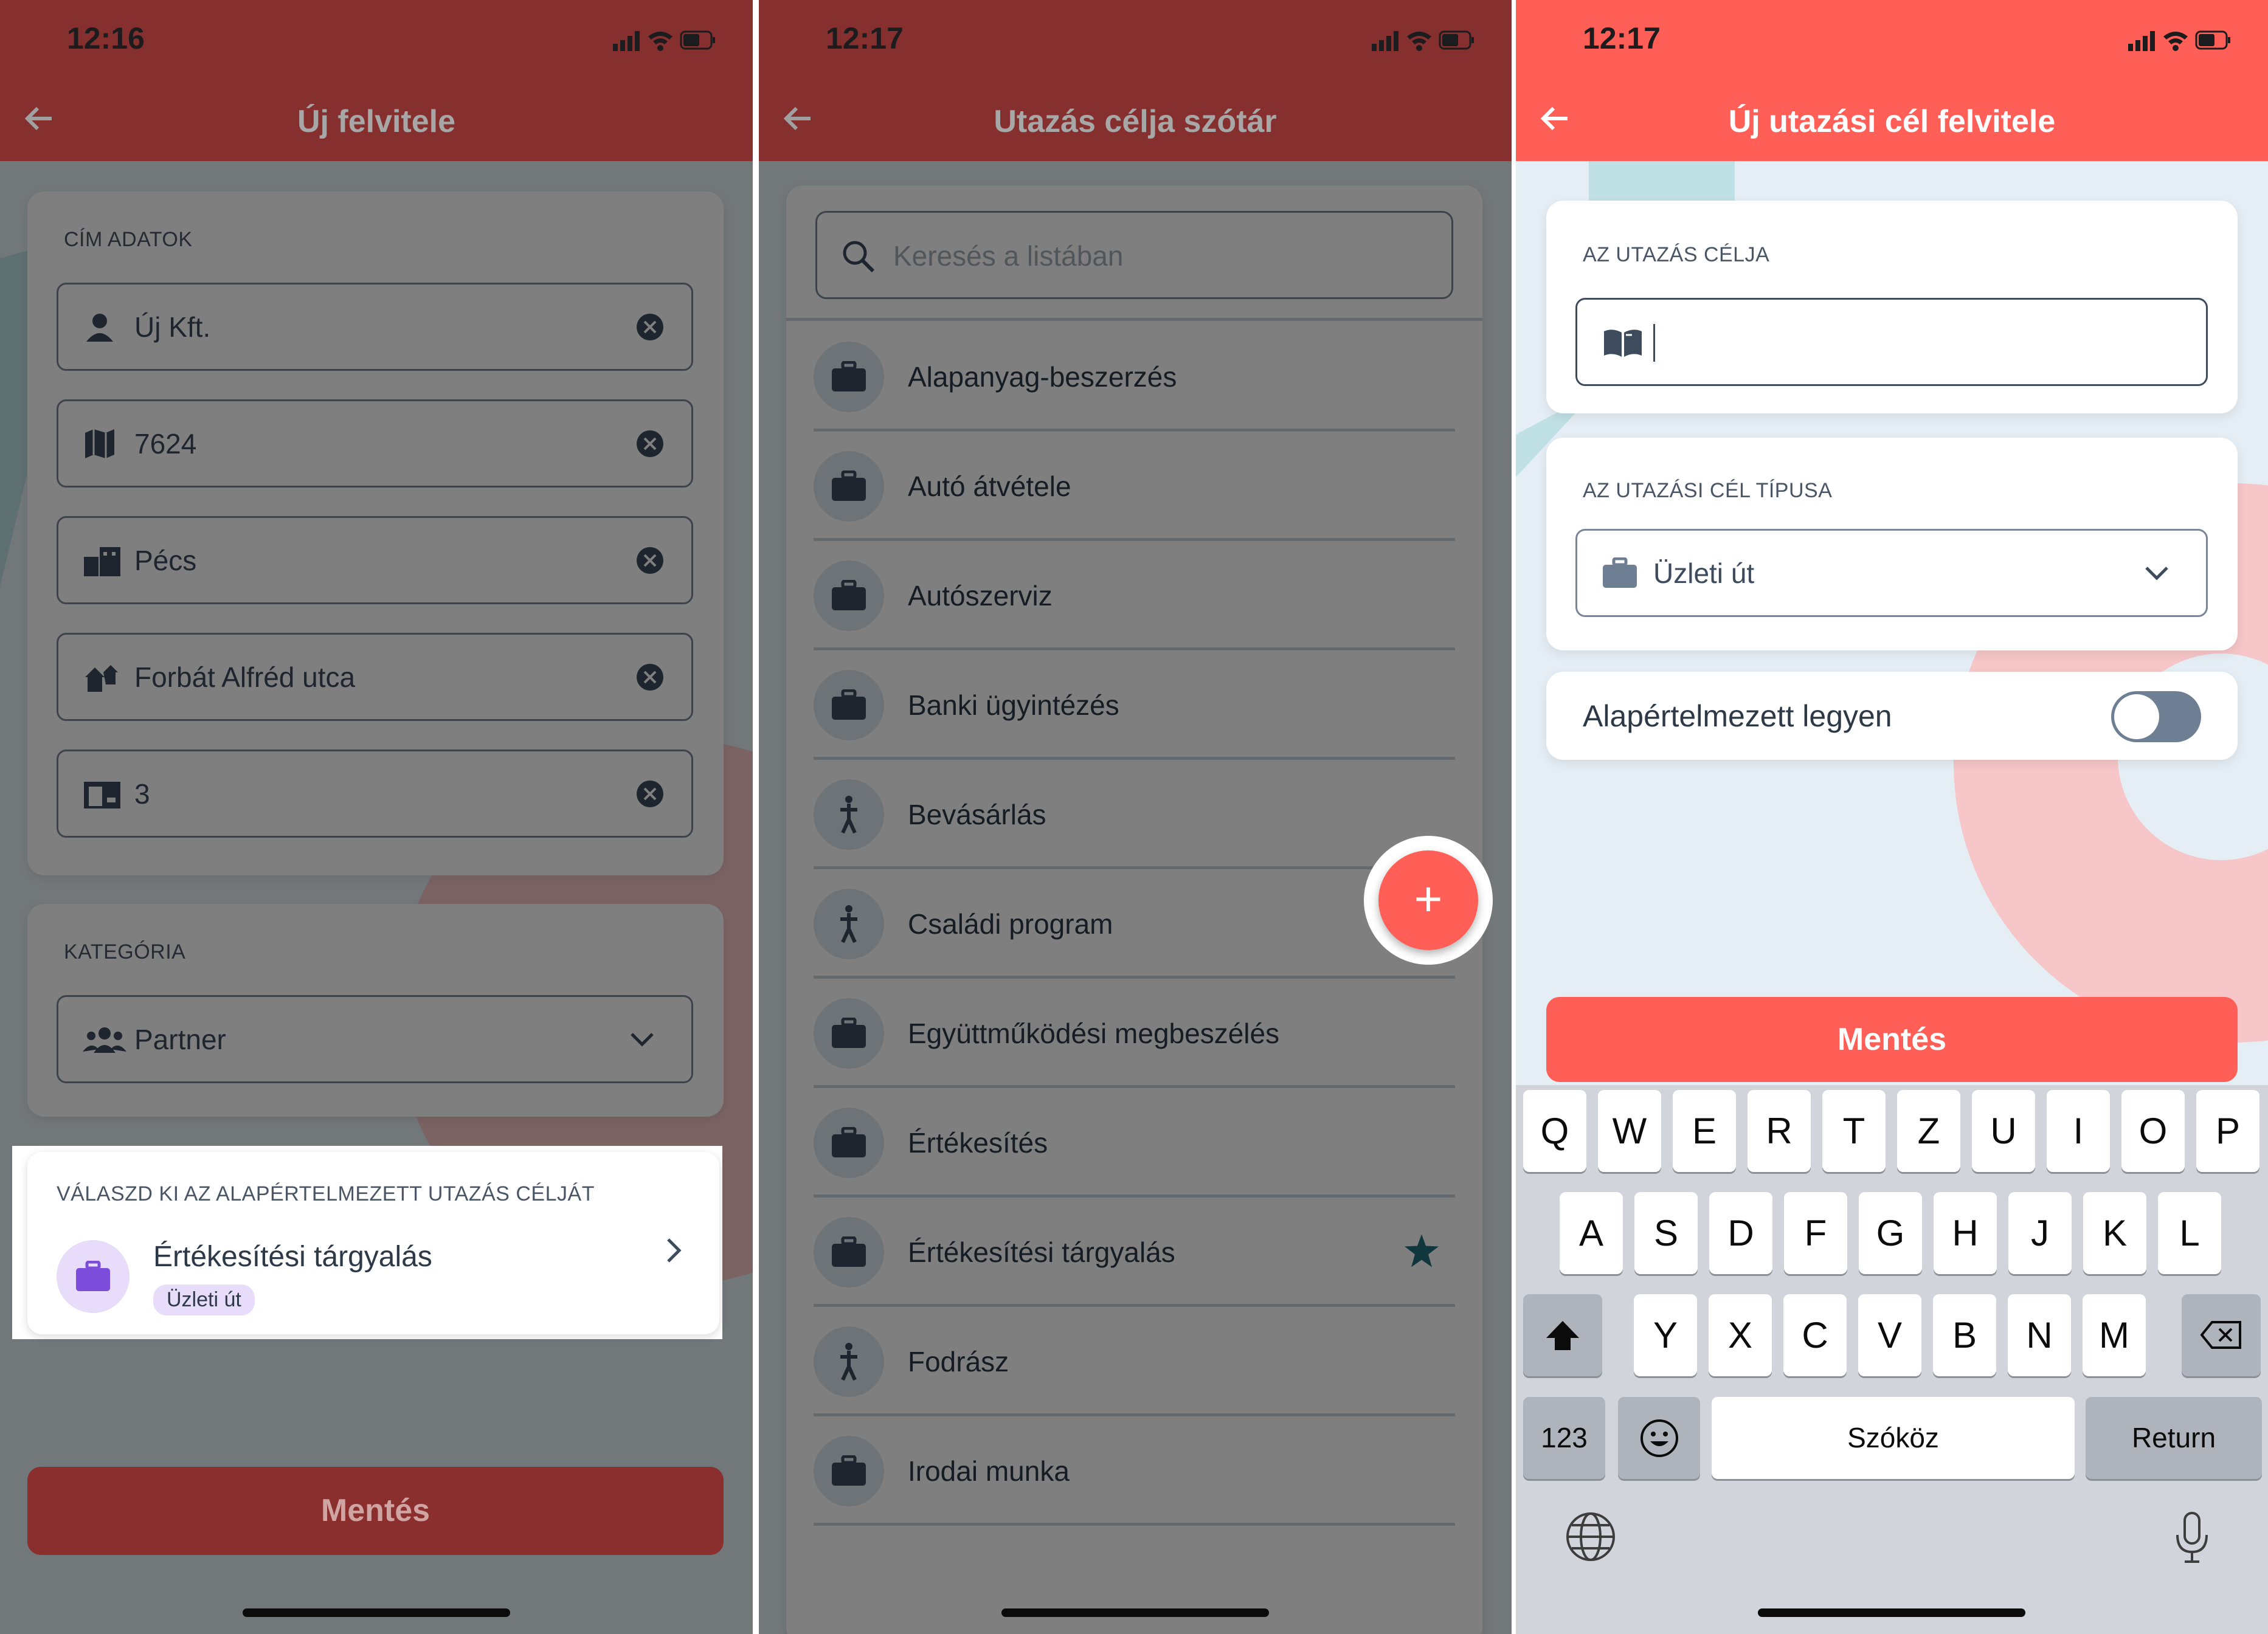 This screenshot has height=1634, width=2268. I want to click on key-z: Z, so click(1929, 1131).